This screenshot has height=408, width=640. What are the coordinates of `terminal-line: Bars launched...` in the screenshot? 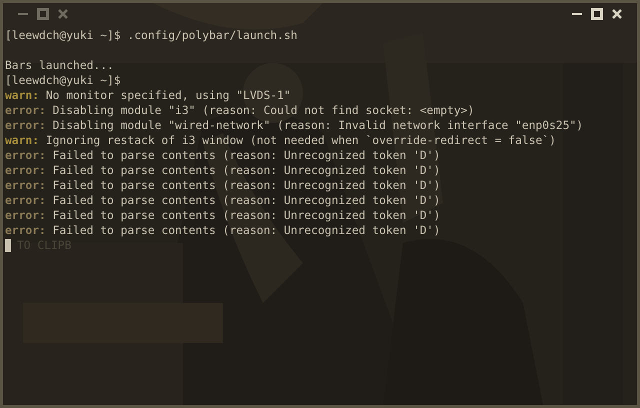 It's located at (59, 65).